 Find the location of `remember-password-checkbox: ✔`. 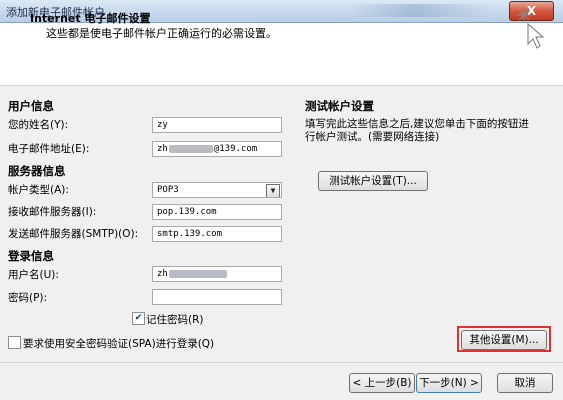

remember-password-checkbox: ✔ is located at coordinates (138, 318).